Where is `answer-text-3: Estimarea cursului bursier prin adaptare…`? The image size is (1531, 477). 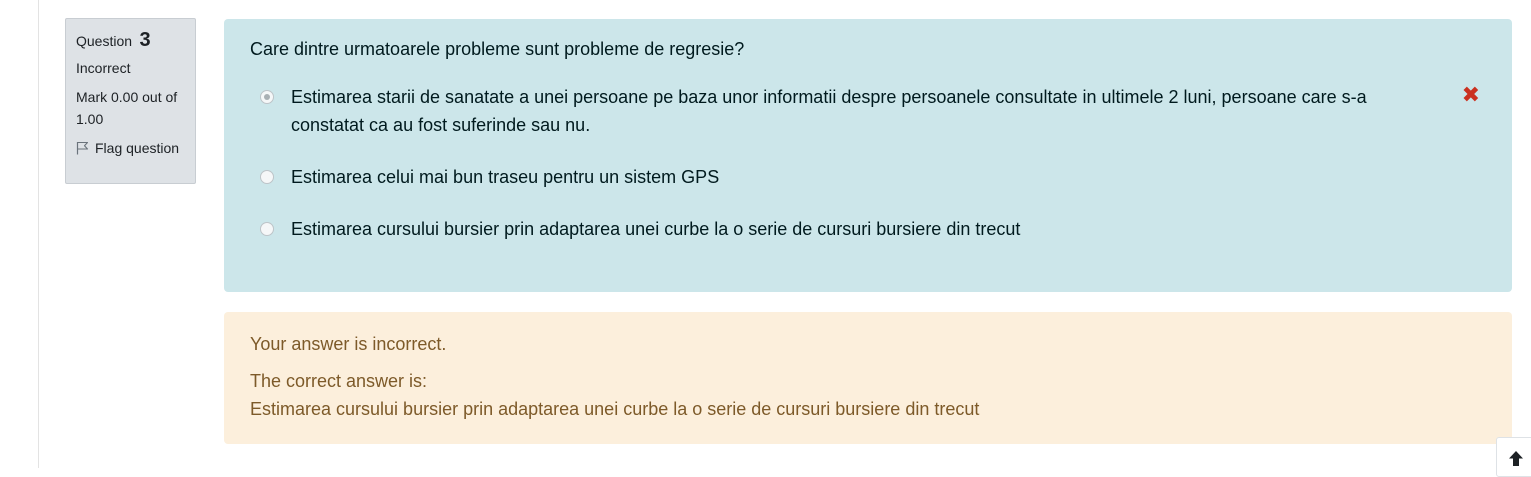
answer-text-3: Estimarea cursului bursier prin adaptare… is located at coordinates (656, 229).